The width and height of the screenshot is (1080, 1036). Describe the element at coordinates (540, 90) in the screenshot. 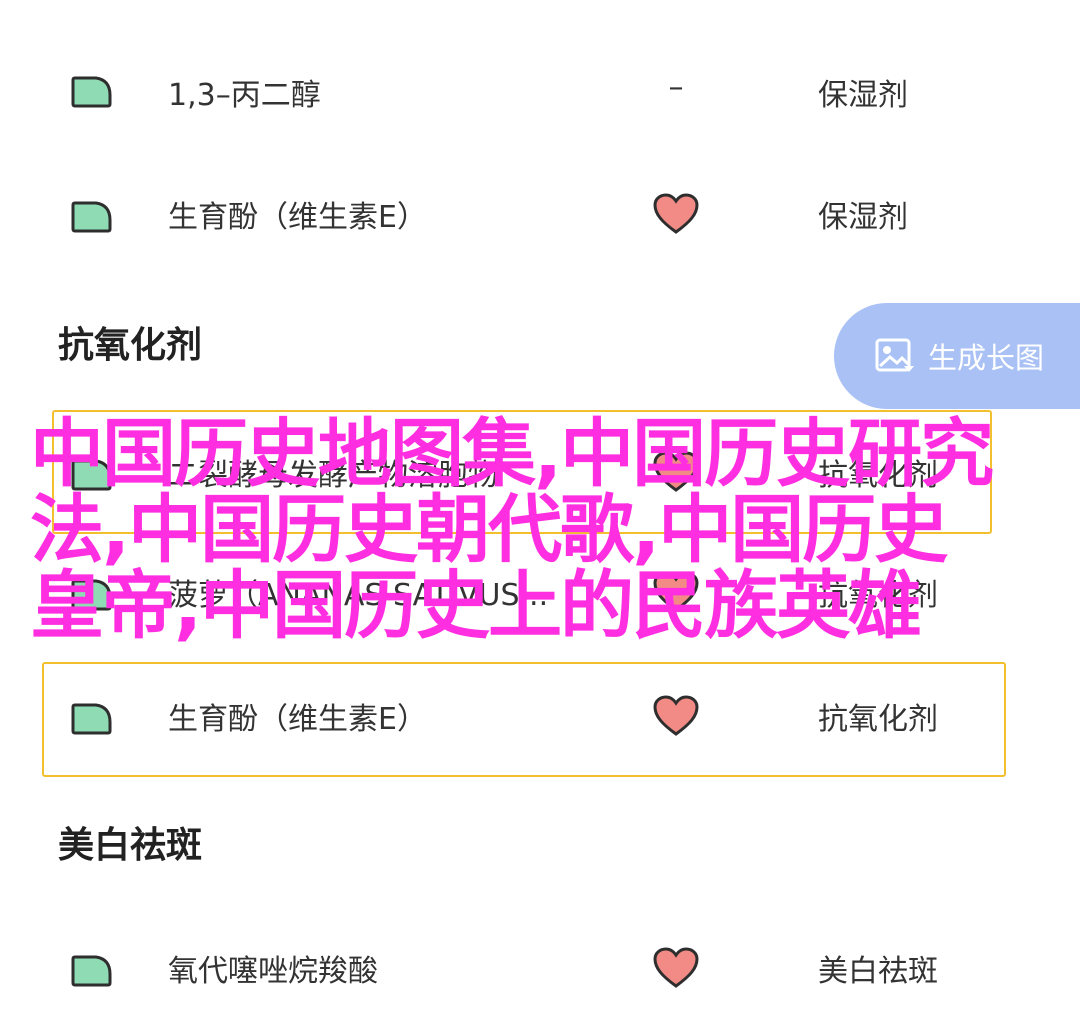

I see `ingredient-row: 1,3–丙二醇 – 保湿剂` at that location.